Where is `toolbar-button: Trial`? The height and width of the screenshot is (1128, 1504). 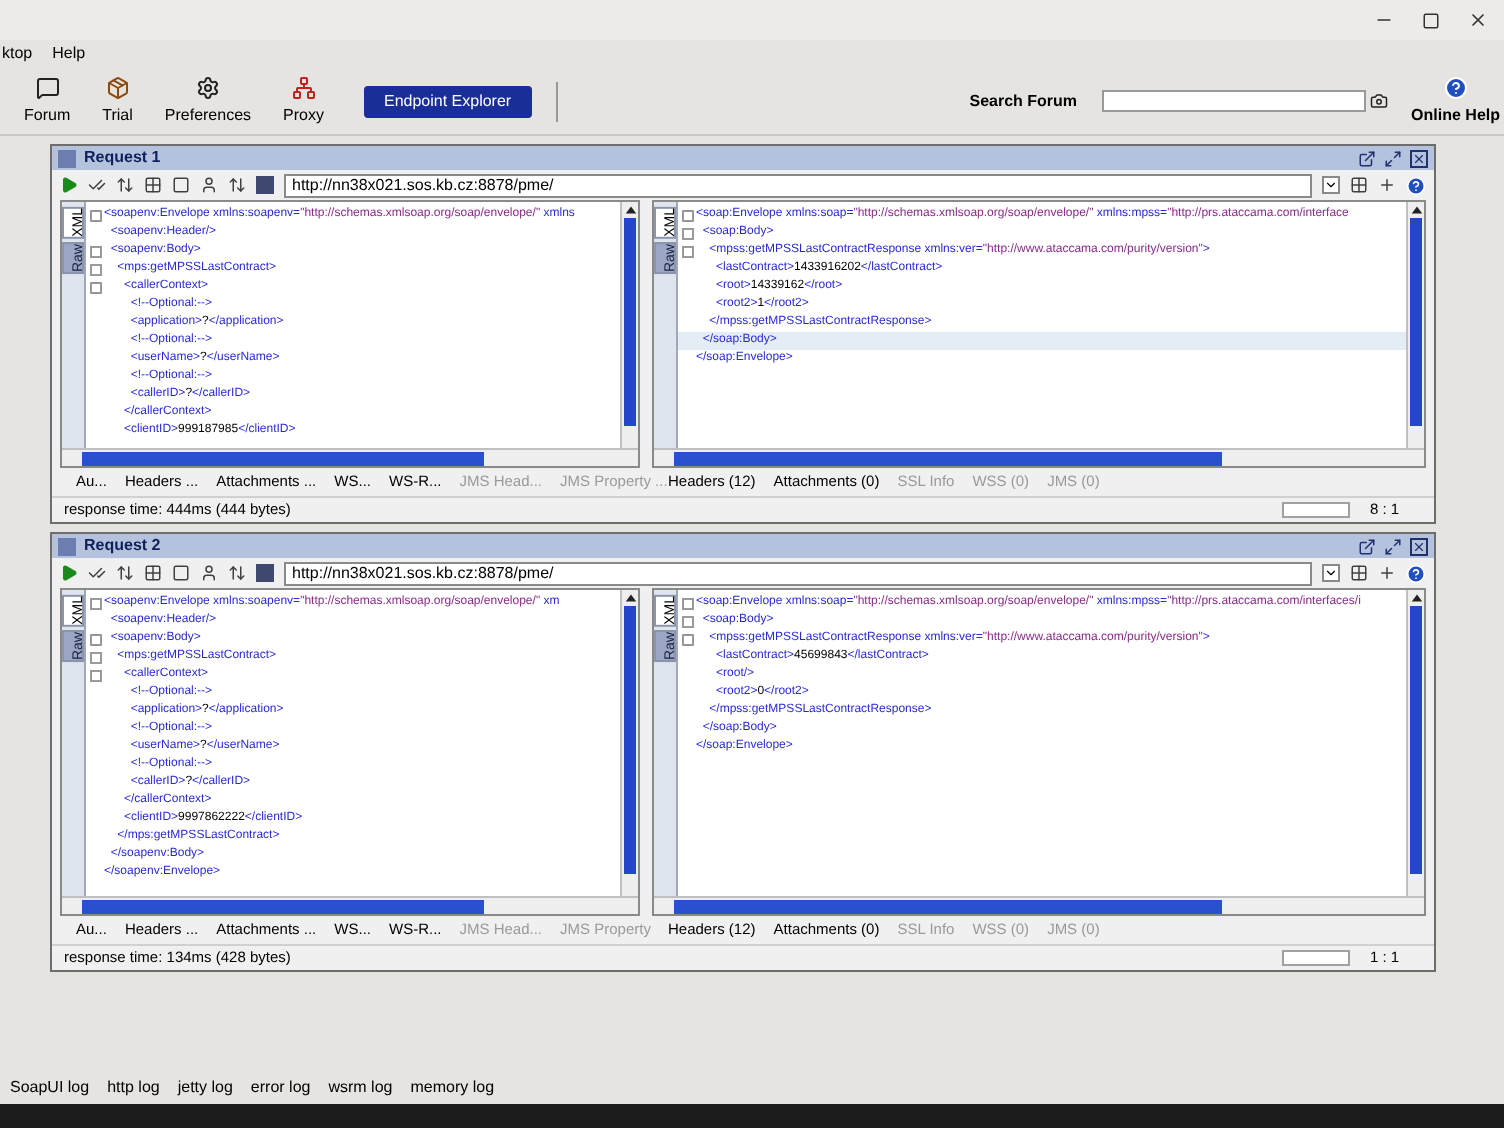 toolbar-button: Trial is located at coordinates (117, 101).